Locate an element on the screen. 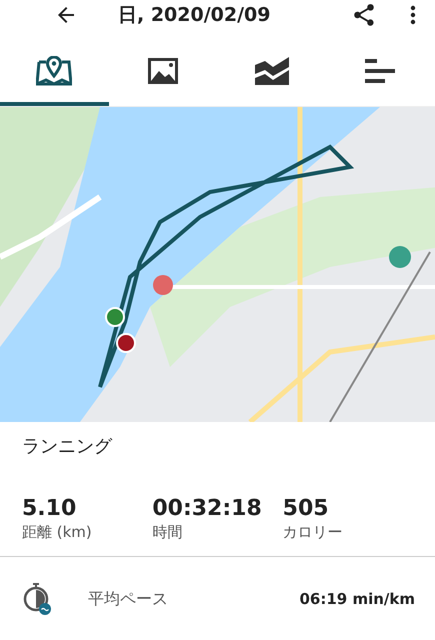 This screenshot has width=435, height=640. detail-label: 平均ペース is located at coordinates (128, 599).